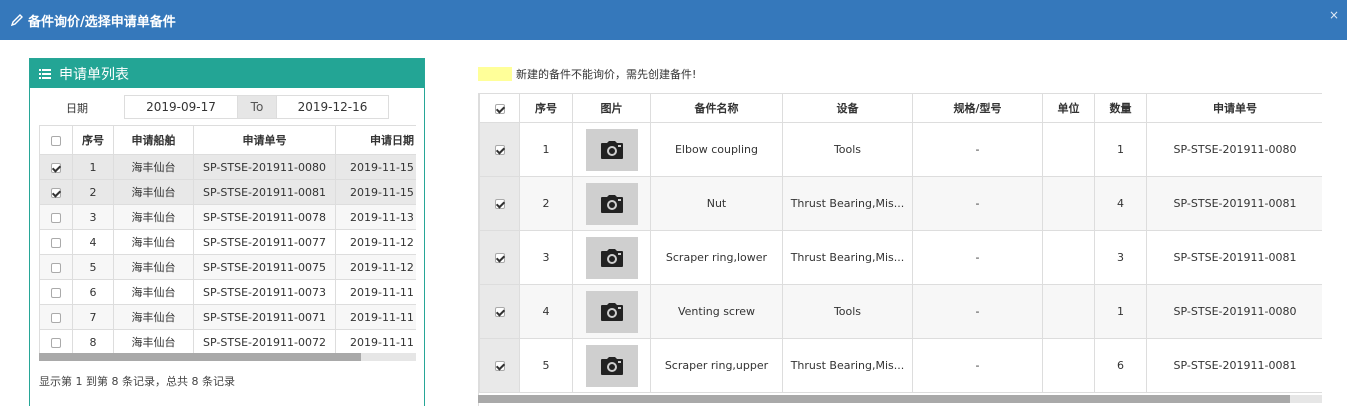 The image size is (1347, 406). Describe the element at coordinates (93, 267) in the screenshot. I see `row-number: 5` at that location.